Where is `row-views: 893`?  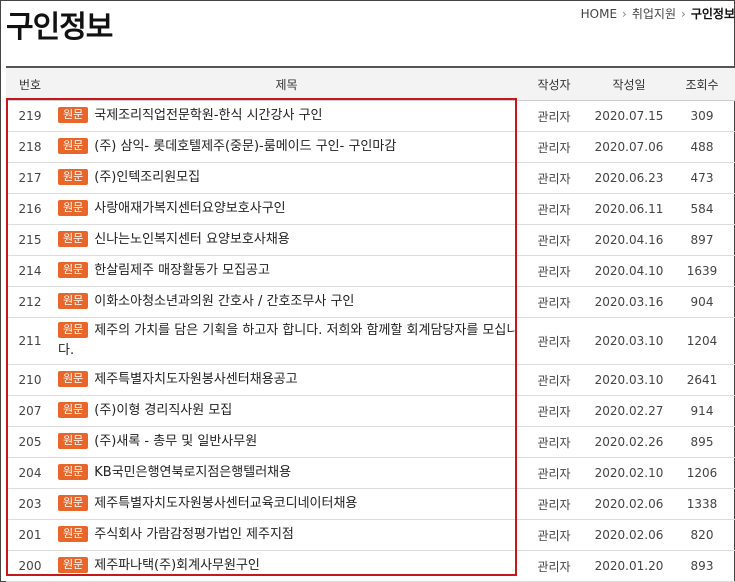 row-views: 893 is located at coordinates (702, 566).